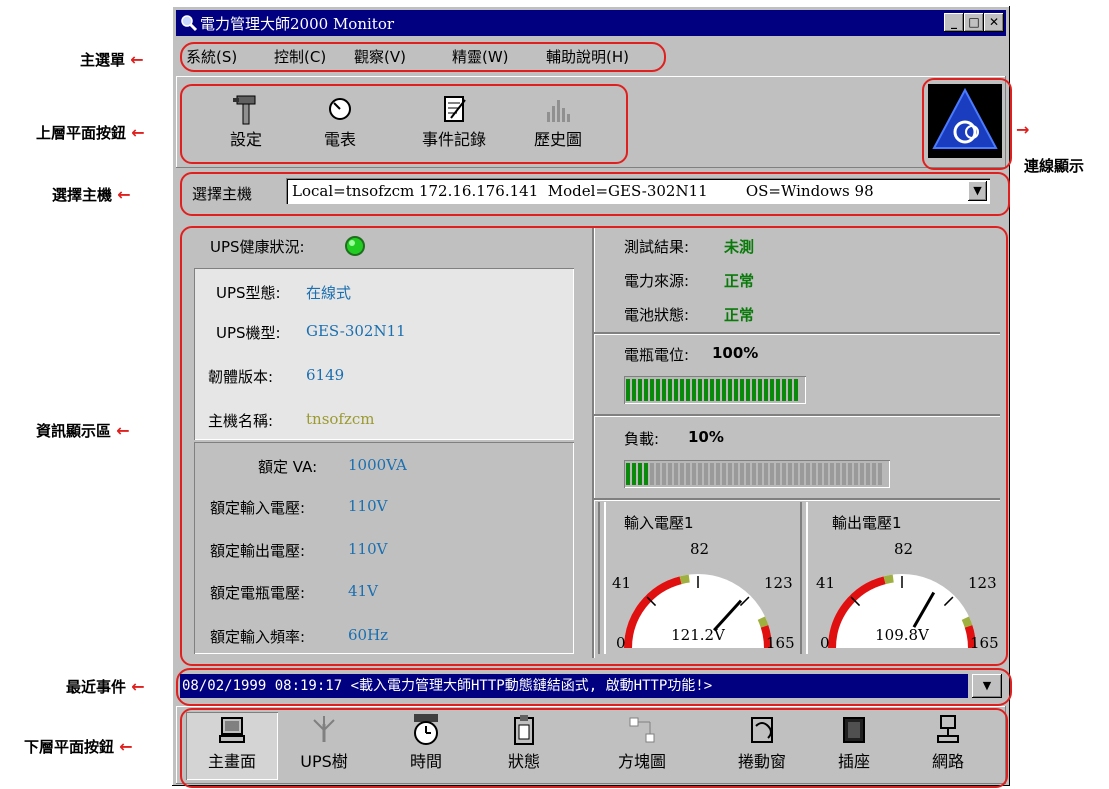  Describe the element at coordinates (642, 439) in the screenshot. I see `load-label: 負載:` at that location.